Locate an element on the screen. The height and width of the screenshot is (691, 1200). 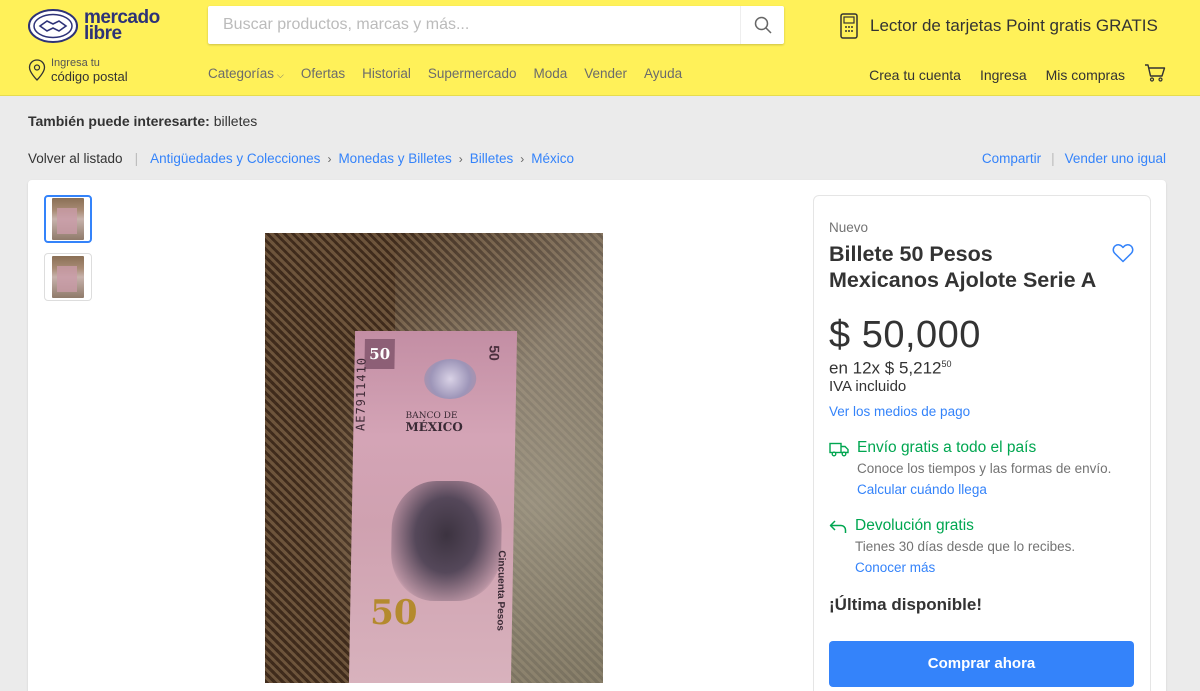
related-searches: También puede interesarte: billetes is located at coordinates (142, 121).